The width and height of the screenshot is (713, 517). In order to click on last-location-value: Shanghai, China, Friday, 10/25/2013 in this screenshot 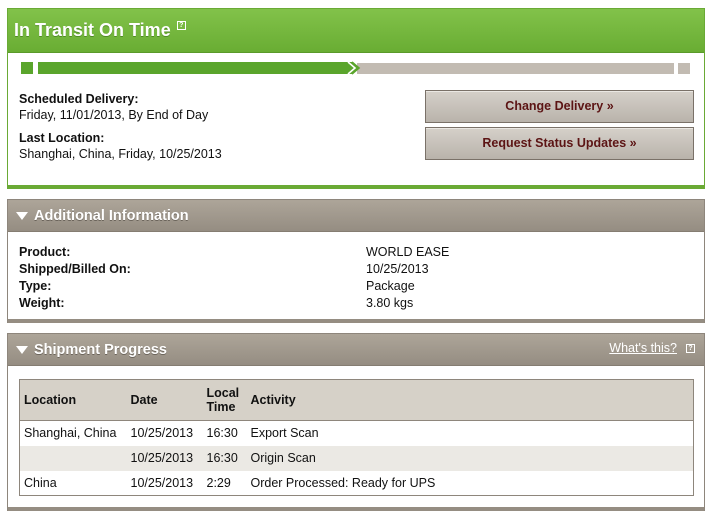, I will do `click(120, 154)`.